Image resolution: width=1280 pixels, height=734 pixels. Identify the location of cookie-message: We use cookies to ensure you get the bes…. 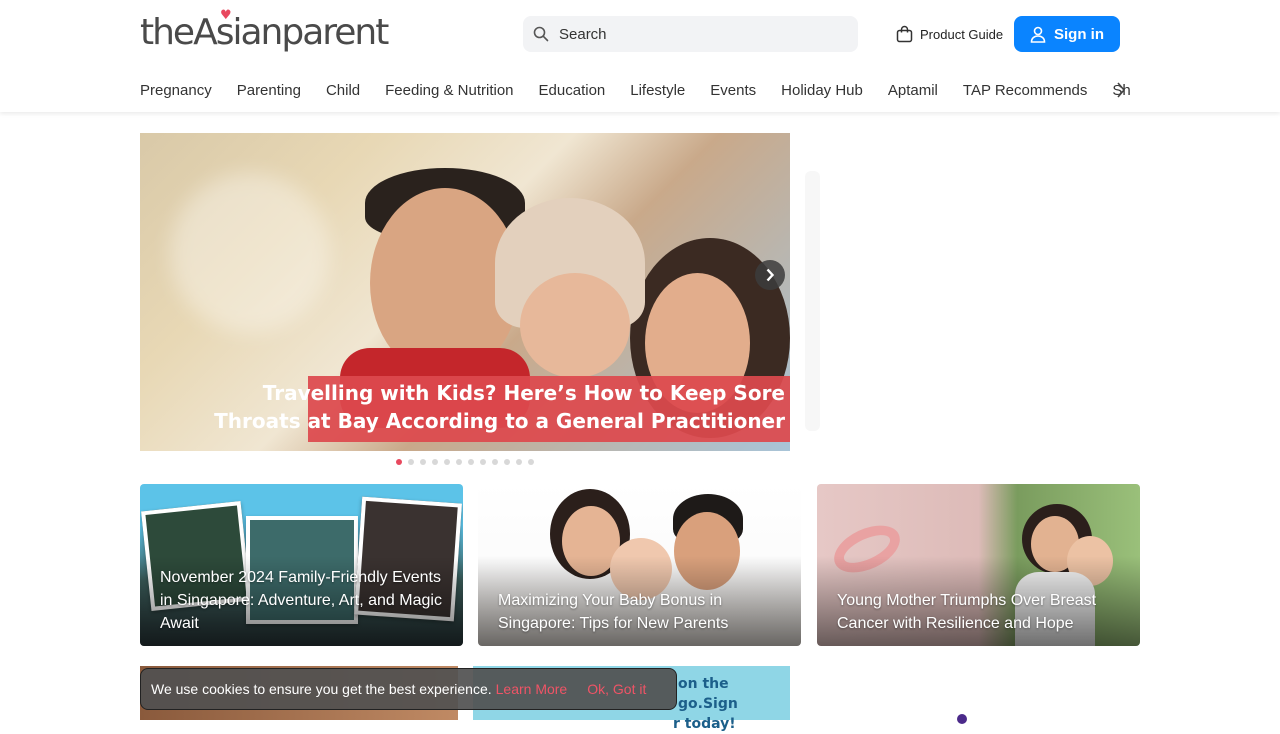
(321, 689).